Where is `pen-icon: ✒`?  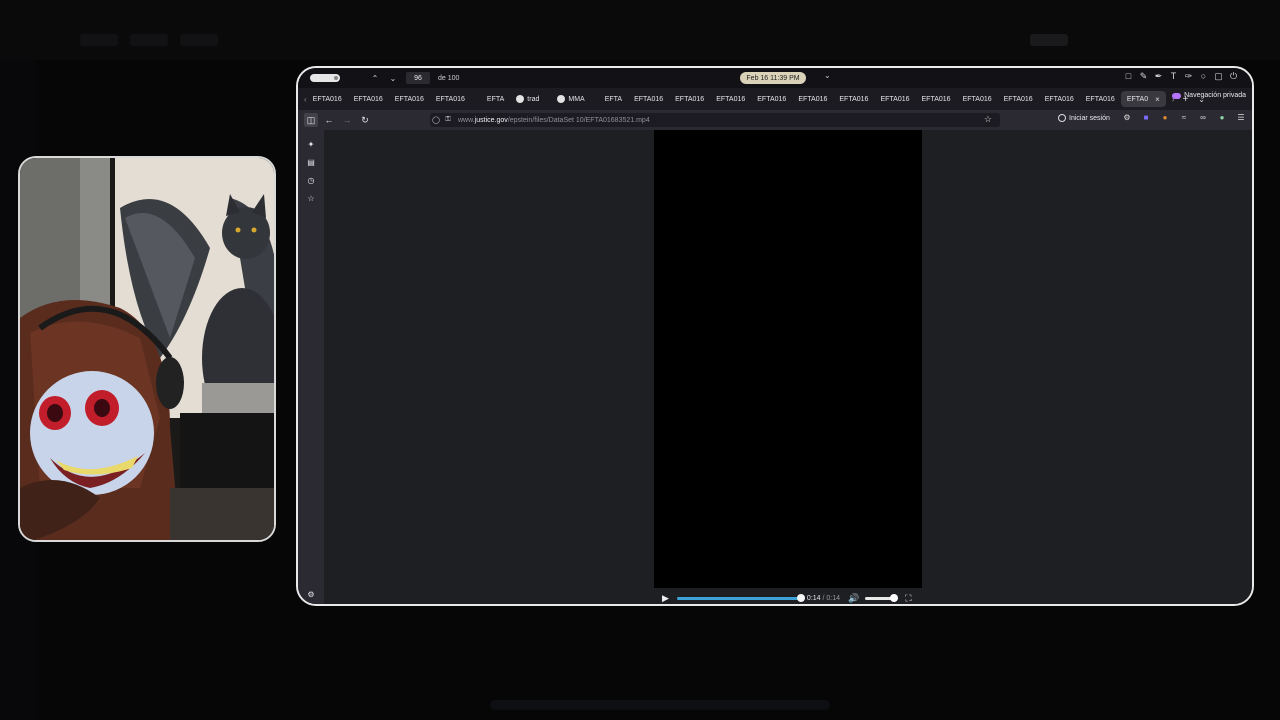
pen-icon: ✒ is located at coordinates (1158, 76).